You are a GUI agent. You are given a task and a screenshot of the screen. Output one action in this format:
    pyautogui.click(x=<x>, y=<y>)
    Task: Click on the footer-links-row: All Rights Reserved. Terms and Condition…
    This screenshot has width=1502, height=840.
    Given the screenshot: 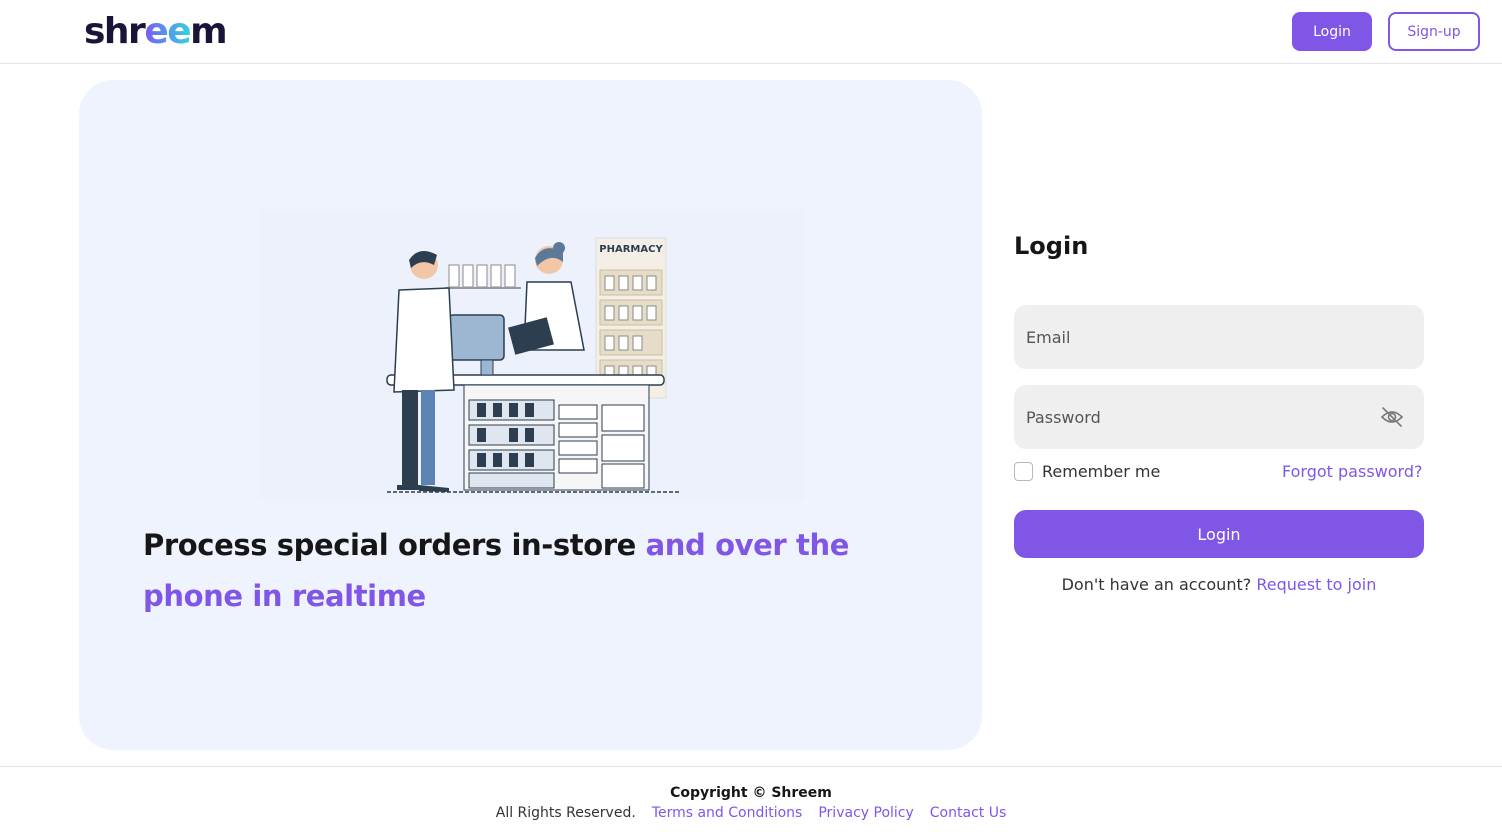 What is the action you would take?
    pyautogui.click(x=751, y=813)
    